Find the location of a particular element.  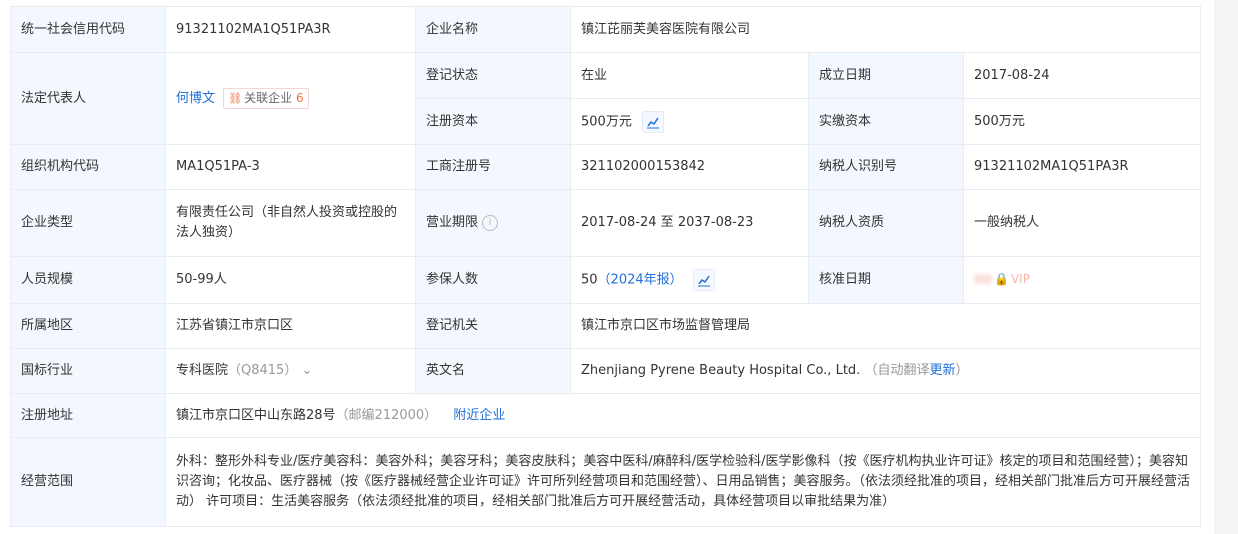

biz-reg-no-value: 321102000153842 is located at coordinates (689, 167).